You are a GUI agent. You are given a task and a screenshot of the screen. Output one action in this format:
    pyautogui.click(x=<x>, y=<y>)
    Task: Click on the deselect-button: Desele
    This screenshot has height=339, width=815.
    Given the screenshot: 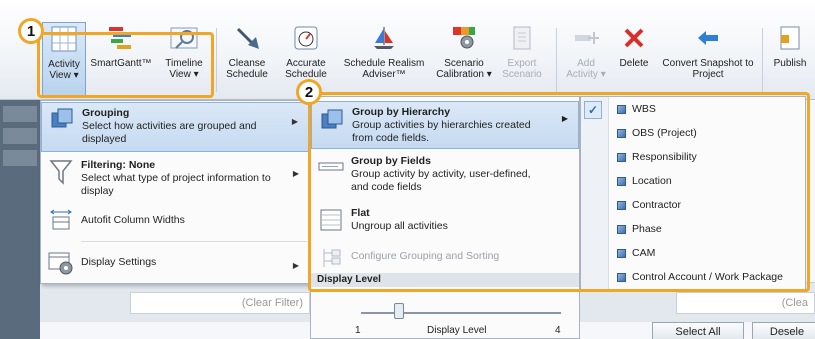 What is the action you would take?
    pyautogui.click(x=783, y=330)
    